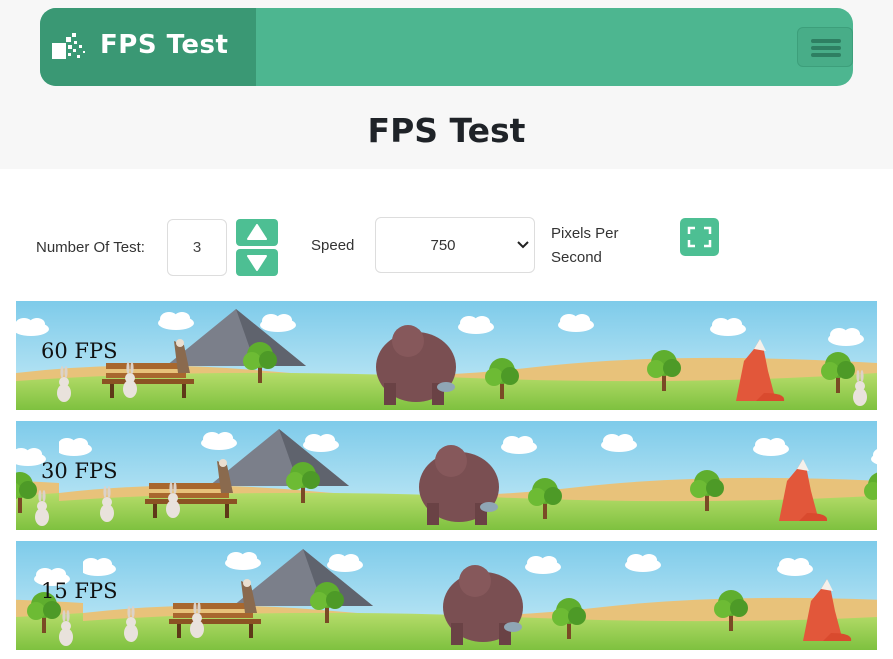  I want to click on speed-value: 750, so click(443, 245).